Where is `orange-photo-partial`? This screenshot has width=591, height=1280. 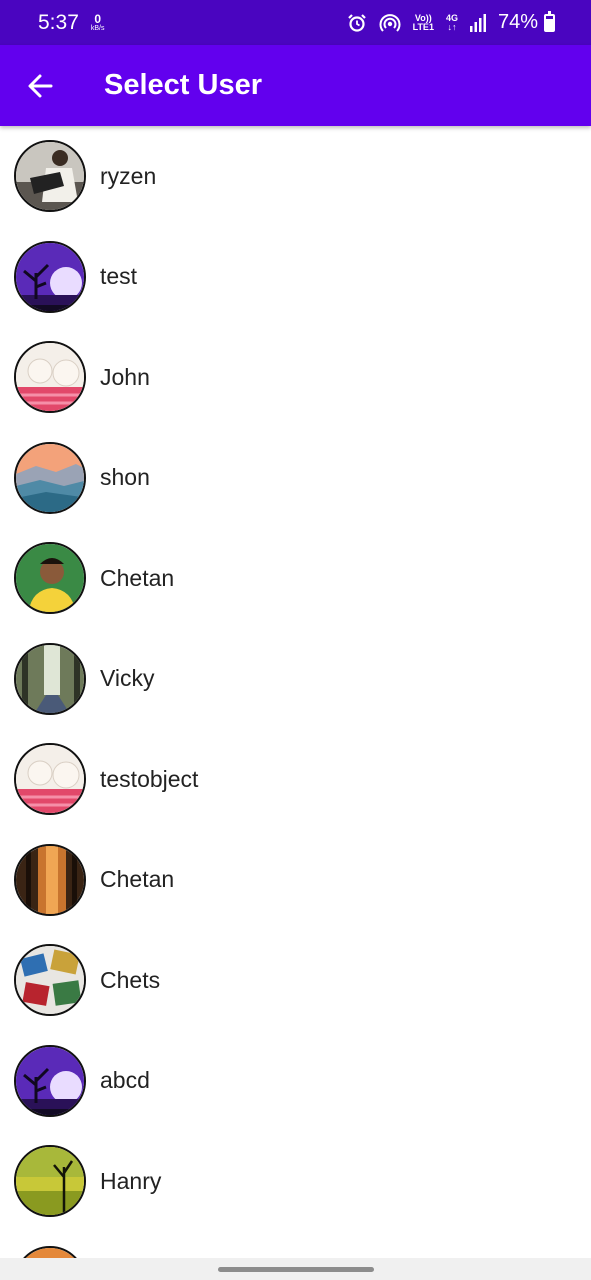 orange-photo-partial is located at coordinates (50, 1252).